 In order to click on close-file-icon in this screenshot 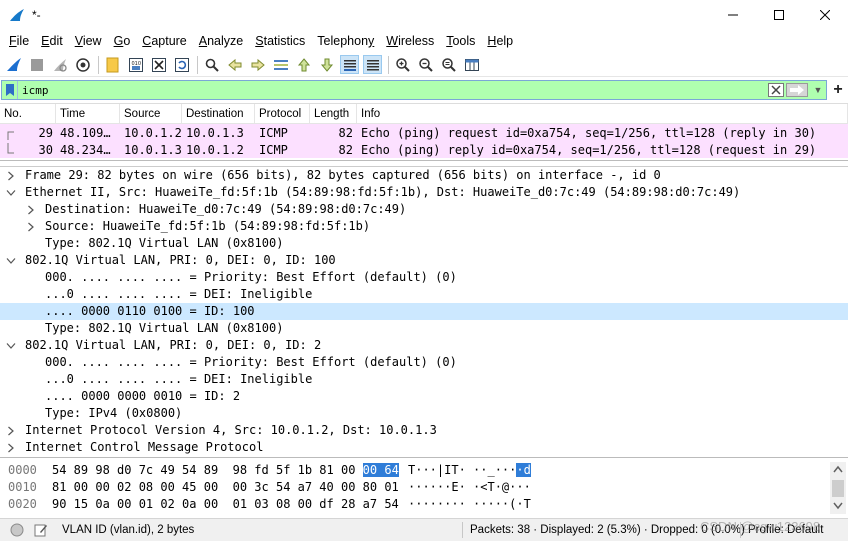, I will do `click(158, 64)`.